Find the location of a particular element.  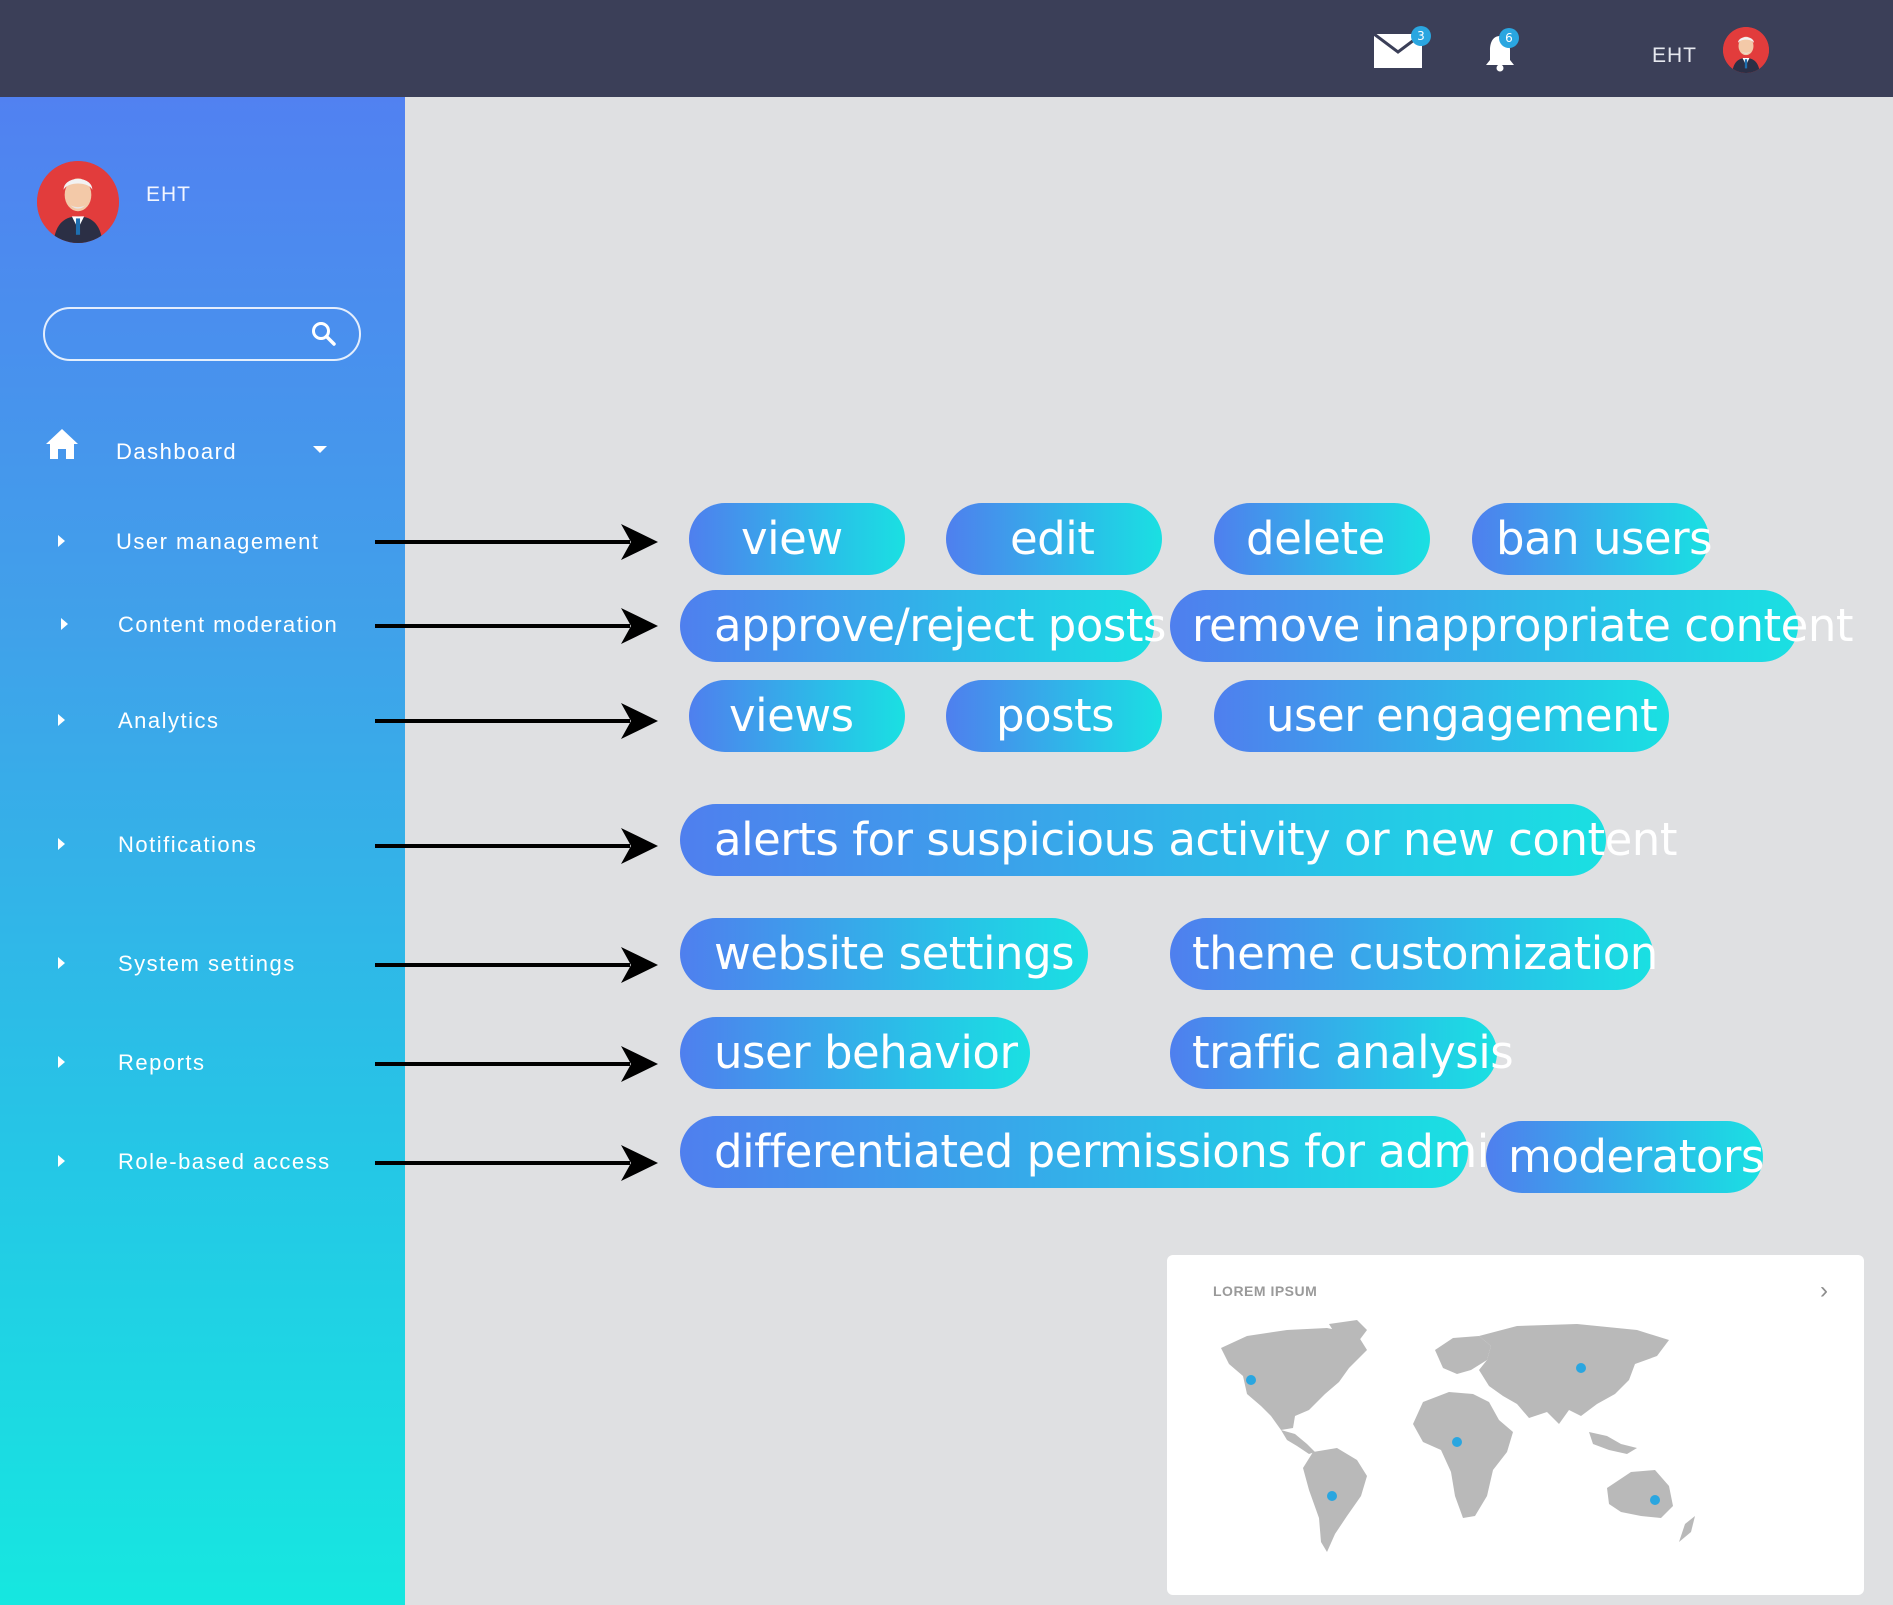

mail-count-badge: 3 is located at coordinates (1421, 36).